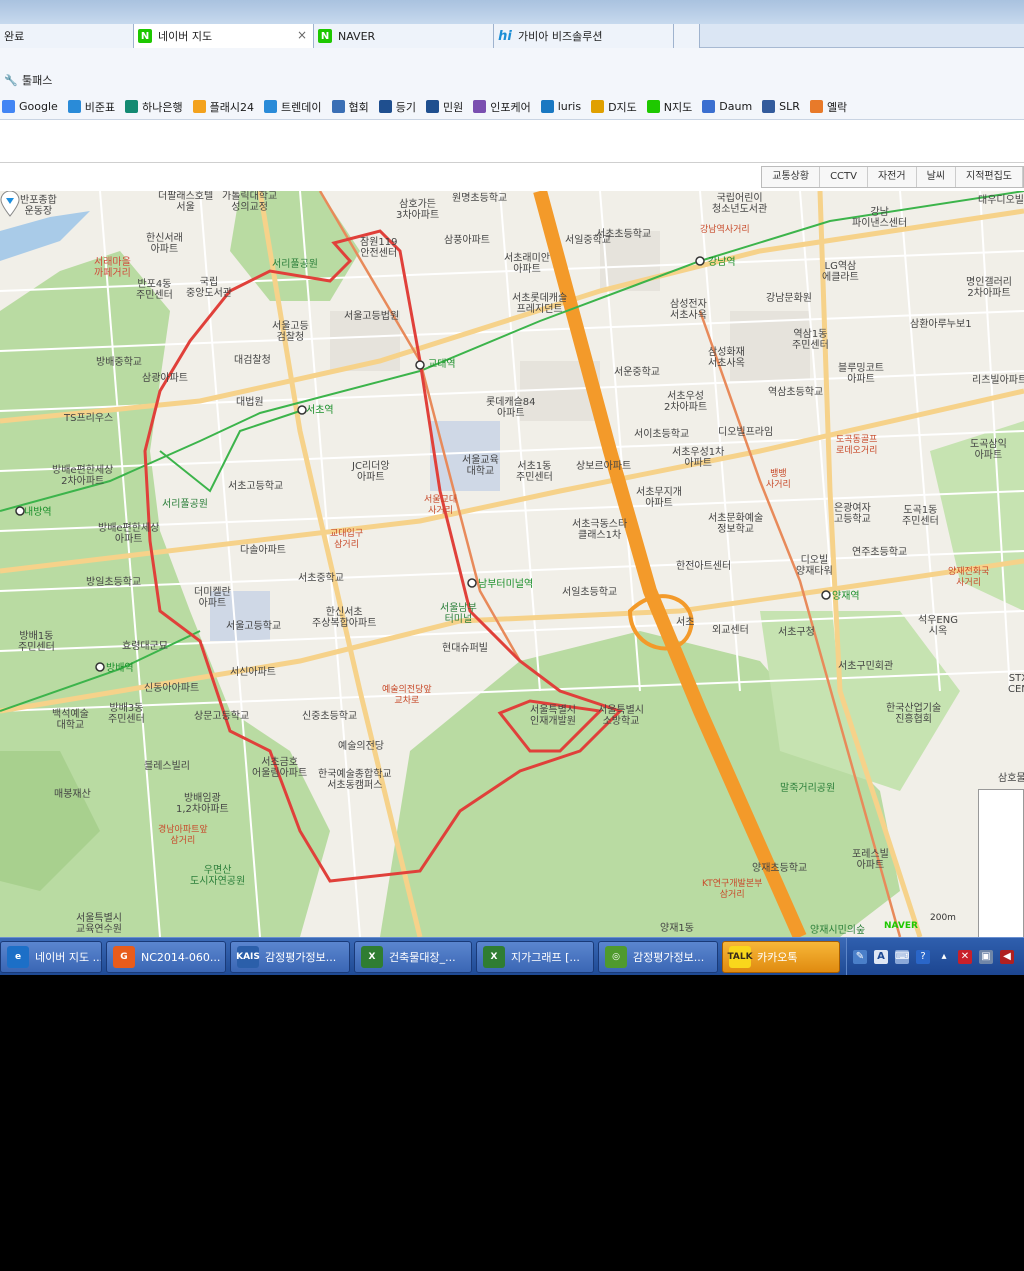  Describe the element at coordinates (511, 408) in the screenshot. I see `map-label: 롯데캐슬84 아파트` at that location.